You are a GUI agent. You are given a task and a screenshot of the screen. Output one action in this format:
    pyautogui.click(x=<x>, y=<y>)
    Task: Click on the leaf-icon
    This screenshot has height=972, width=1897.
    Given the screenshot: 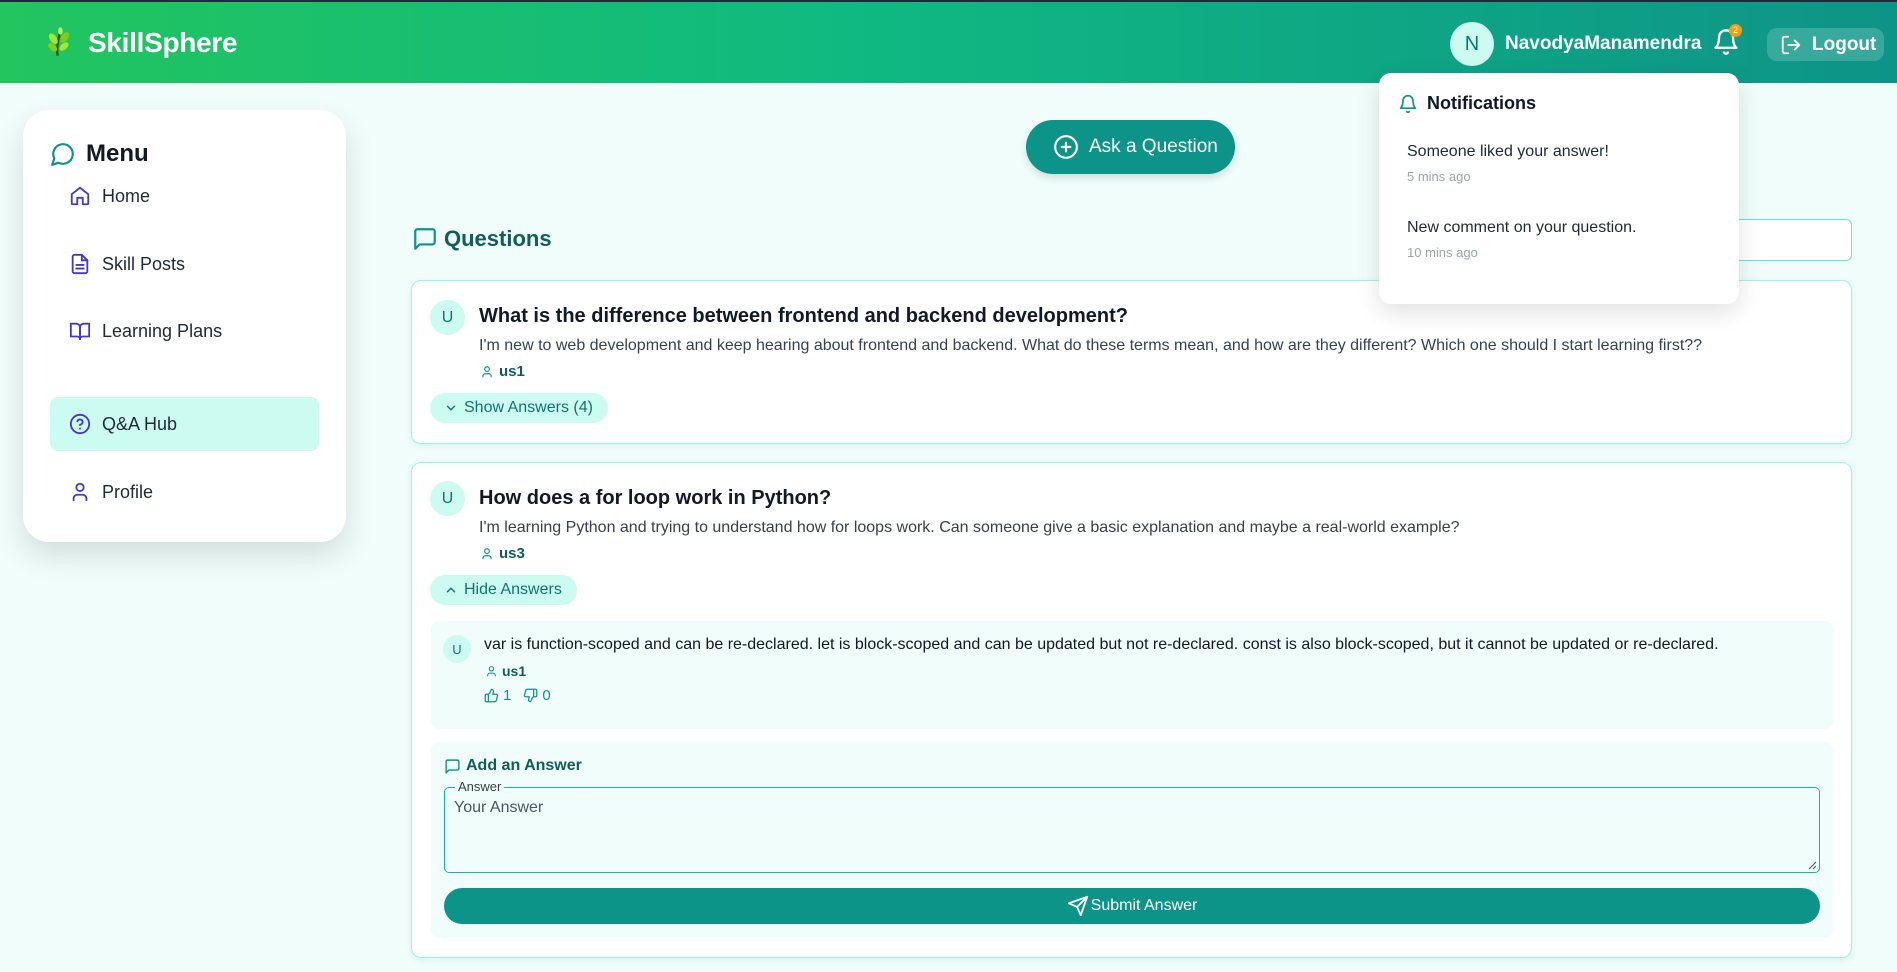 What is the action you would take?
    pyautogui.click(x=59, y=41)
    